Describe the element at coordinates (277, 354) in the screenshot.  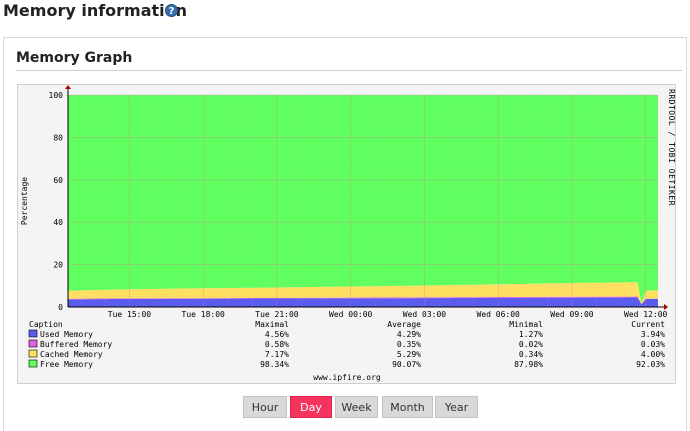
I see `legend-max: 7.17%` at that location.